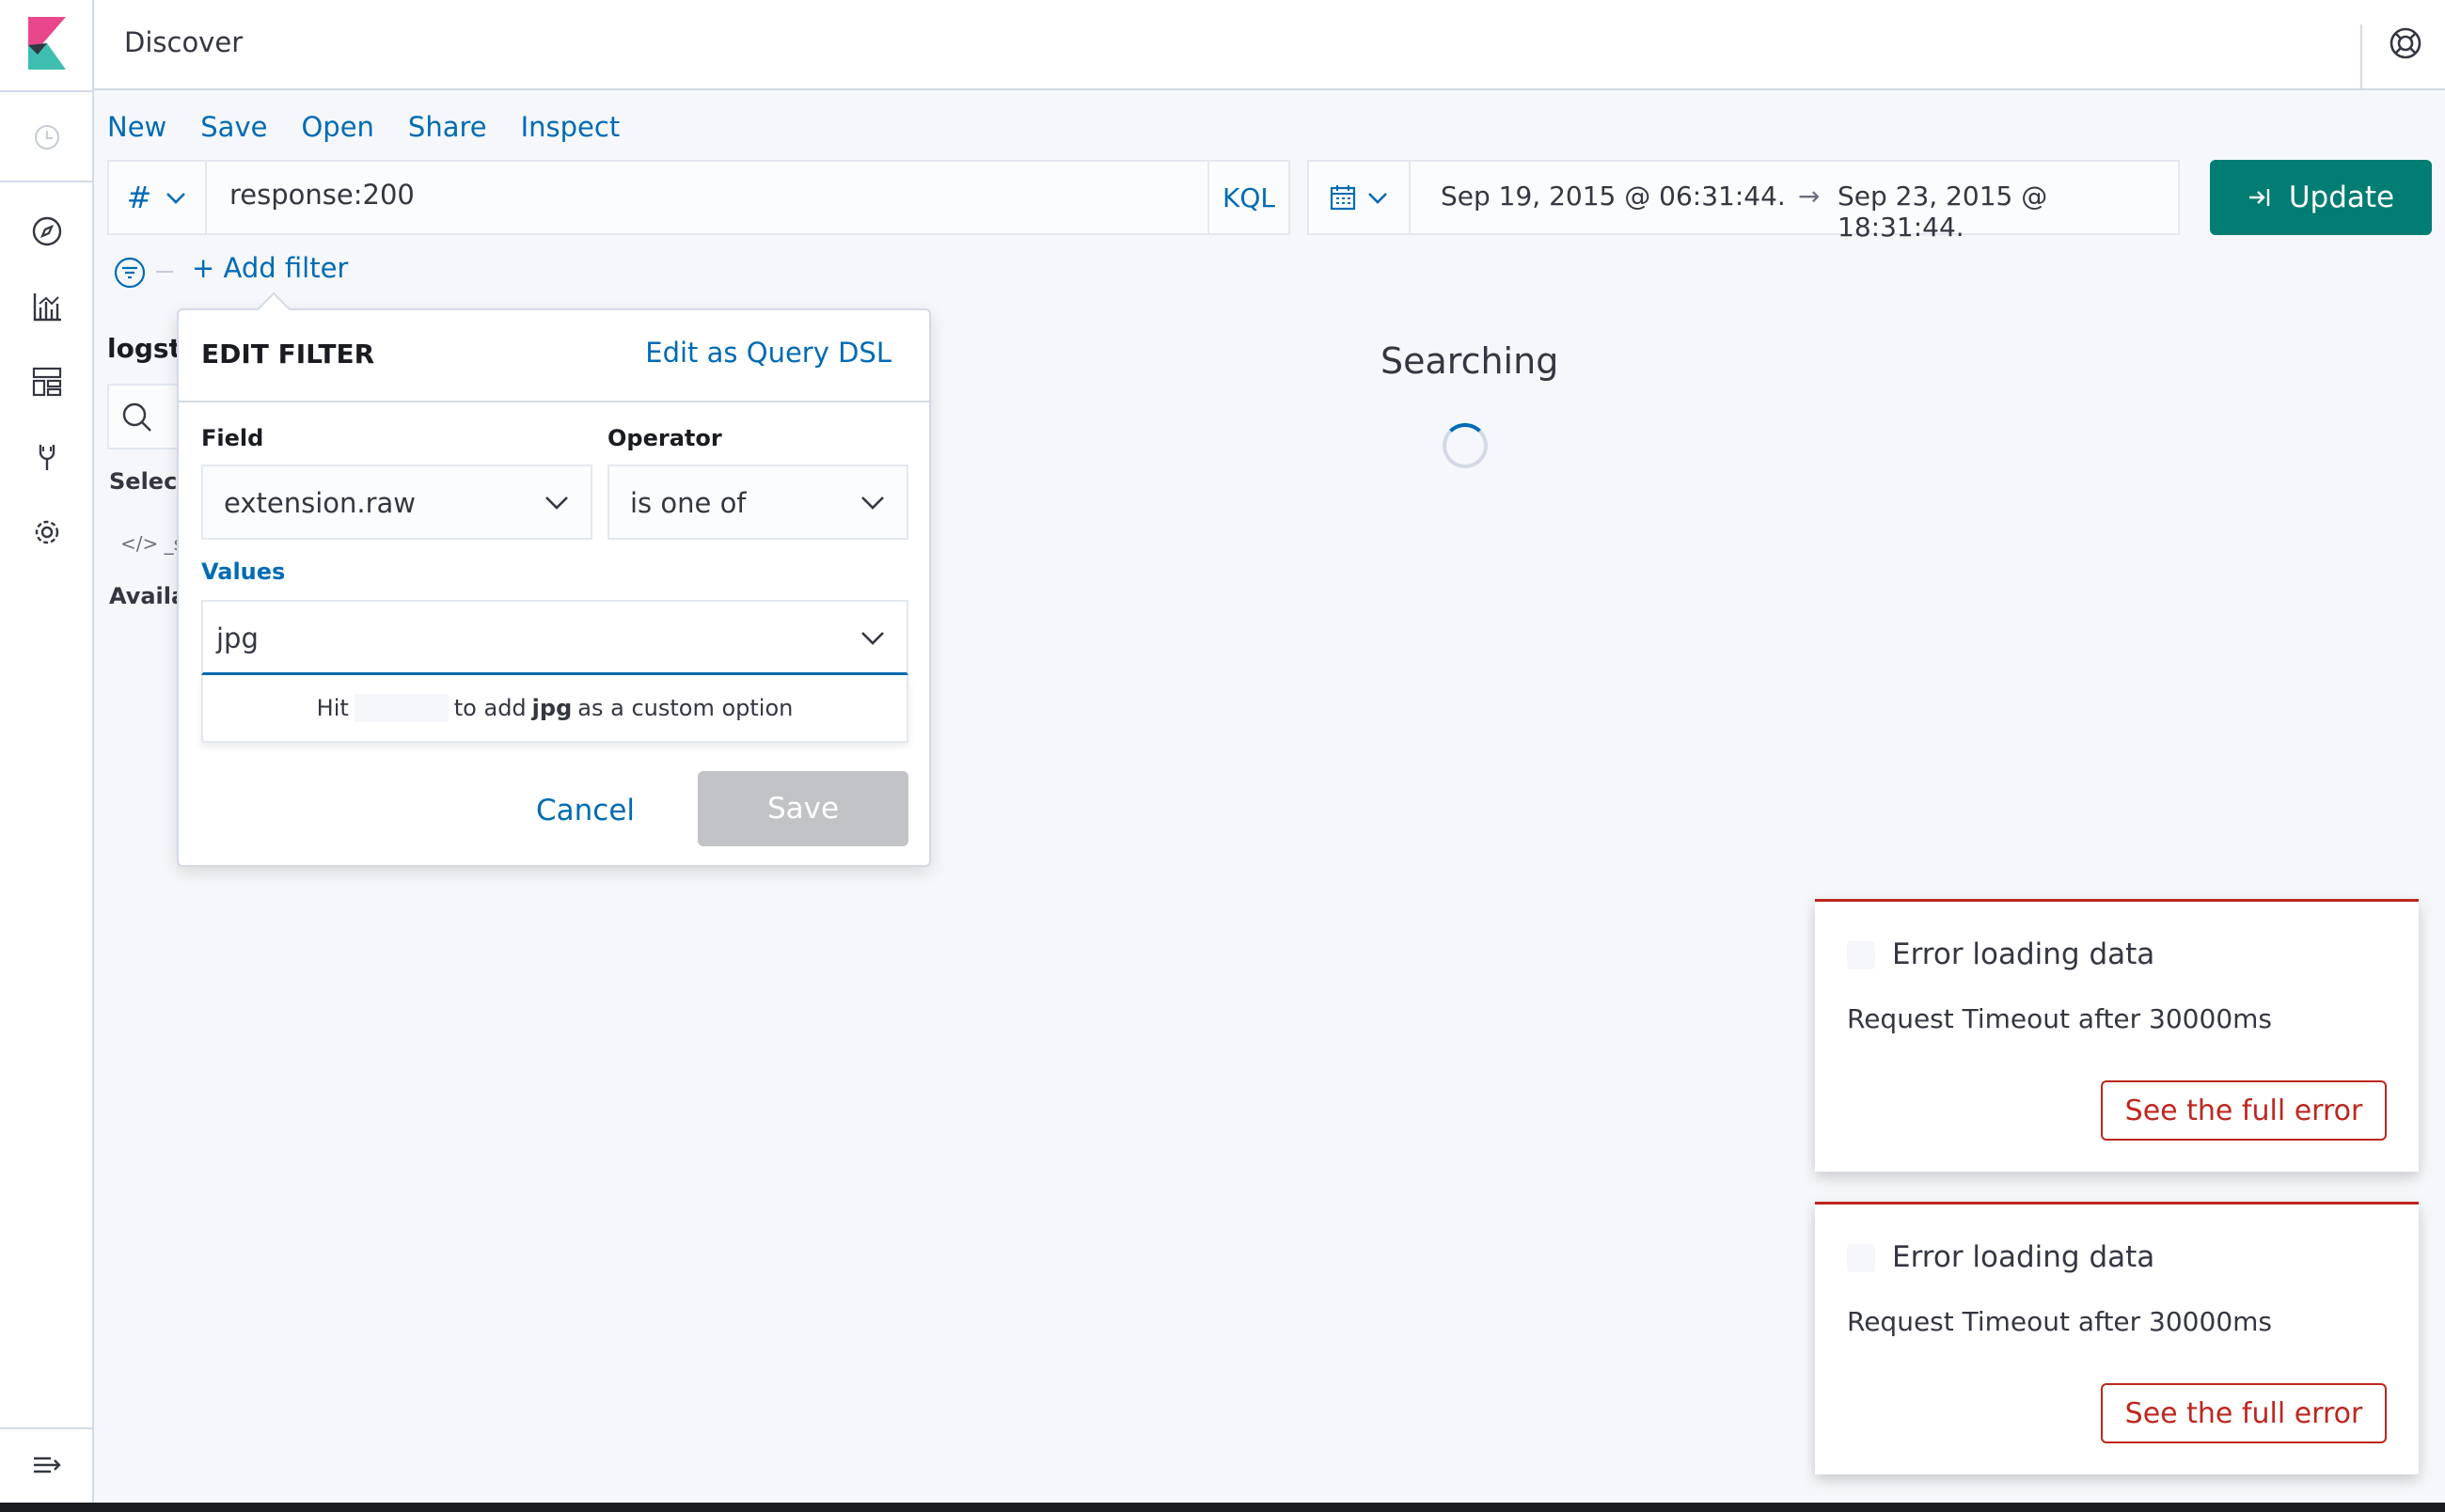 The width and height of the screenshot is (2445, 1512). I want to click on left-nav, so click(47, 752).